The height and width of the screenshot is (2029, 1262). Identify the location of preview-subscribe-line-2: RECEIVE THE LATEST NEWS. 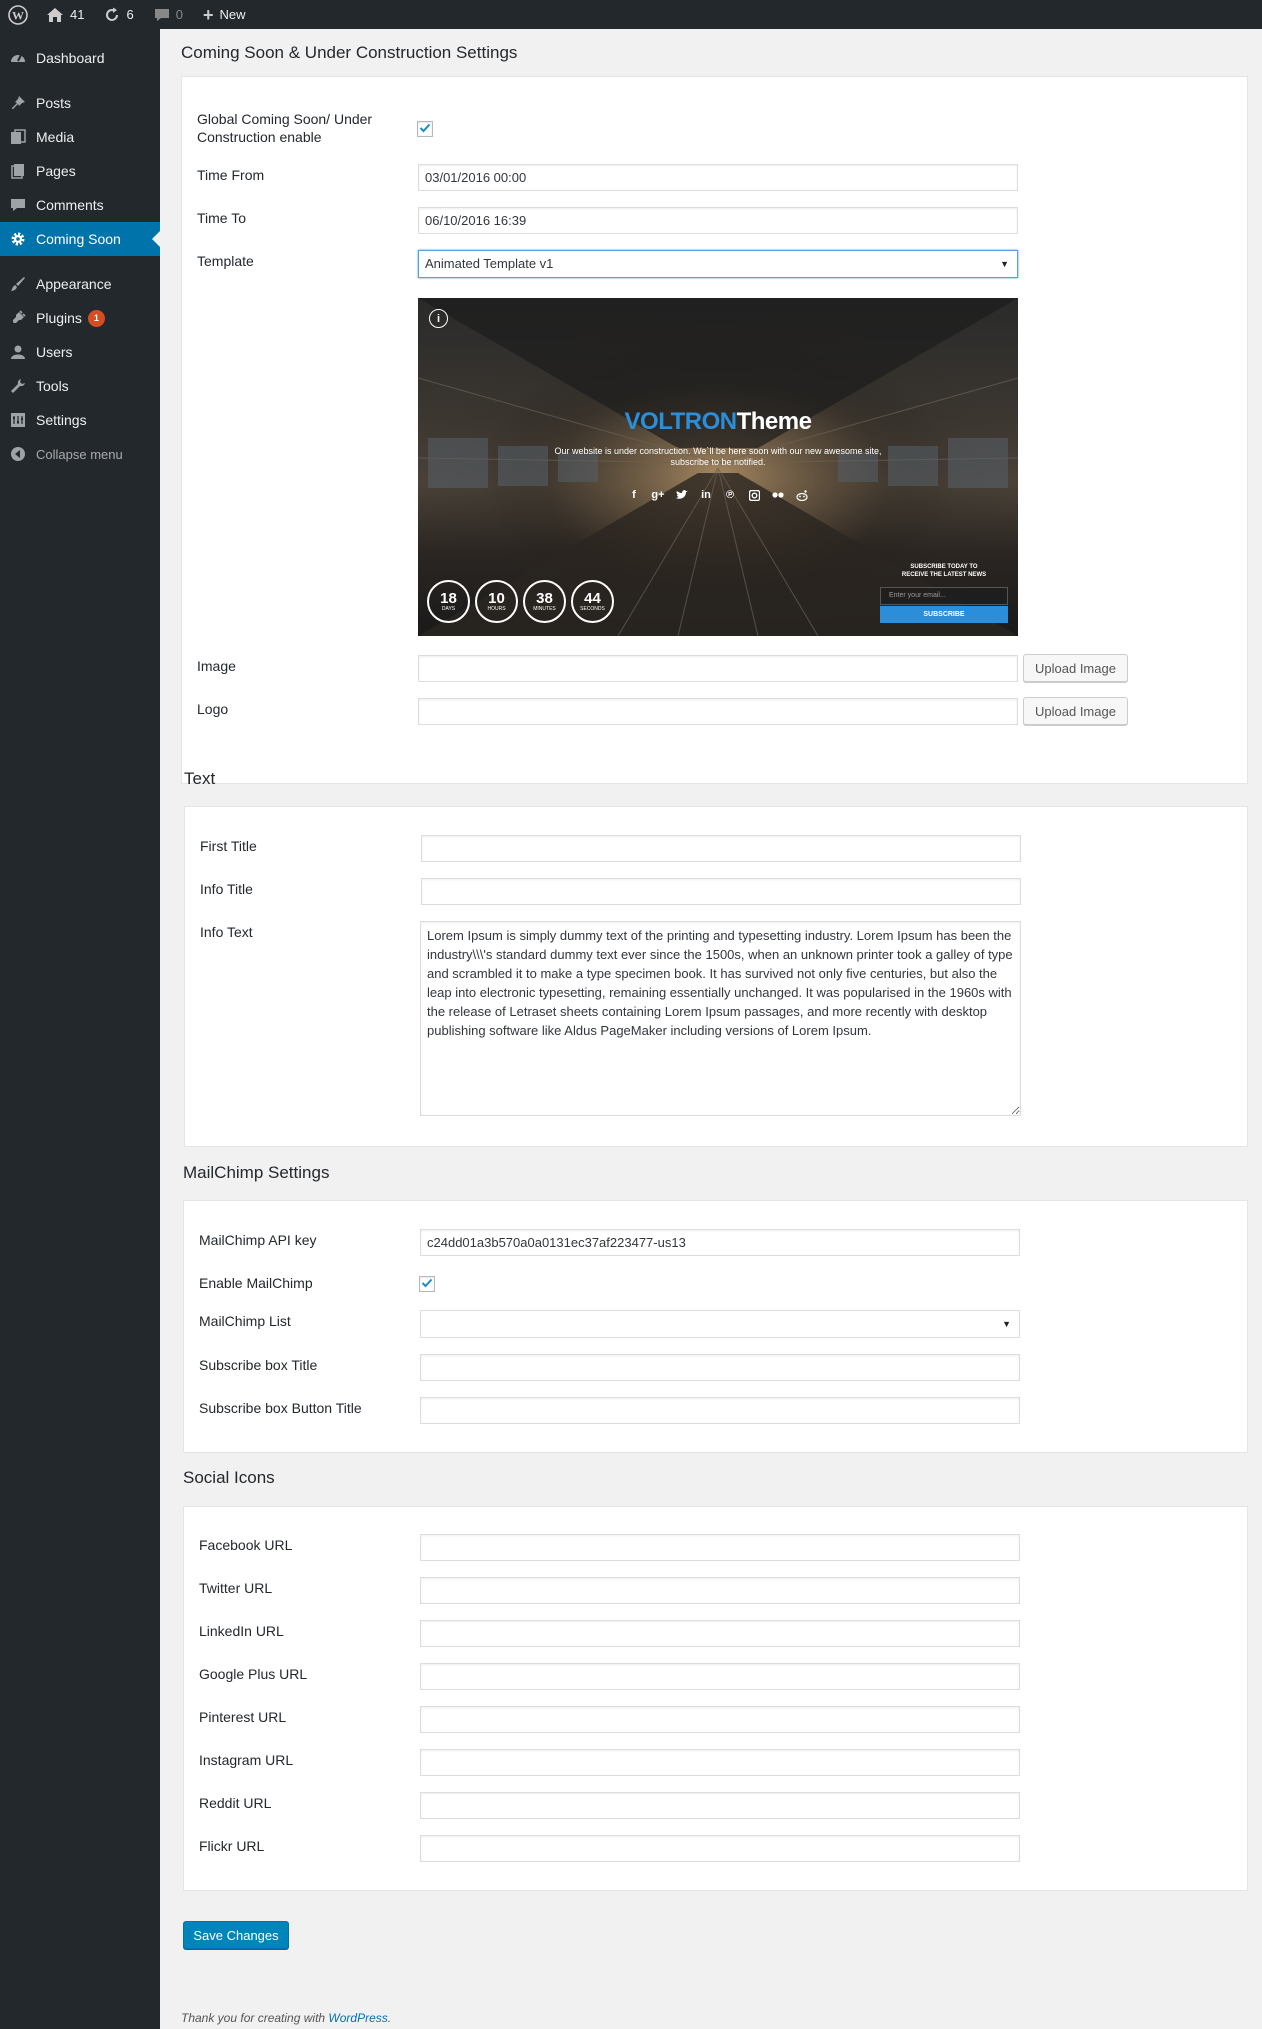
(944, 575).